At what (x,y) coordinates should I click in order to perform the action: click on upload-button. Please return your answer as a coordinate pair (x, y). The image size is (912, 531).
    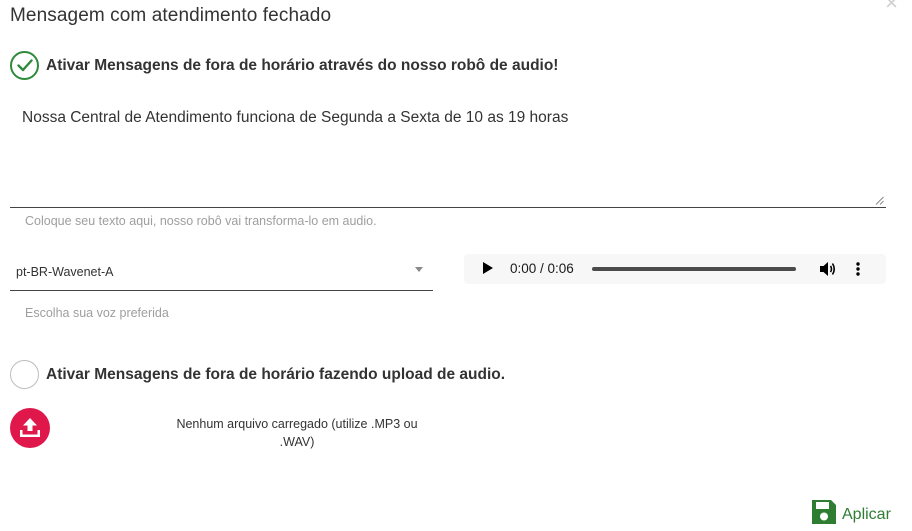
    Looking at the image, I should click on (30, 428).